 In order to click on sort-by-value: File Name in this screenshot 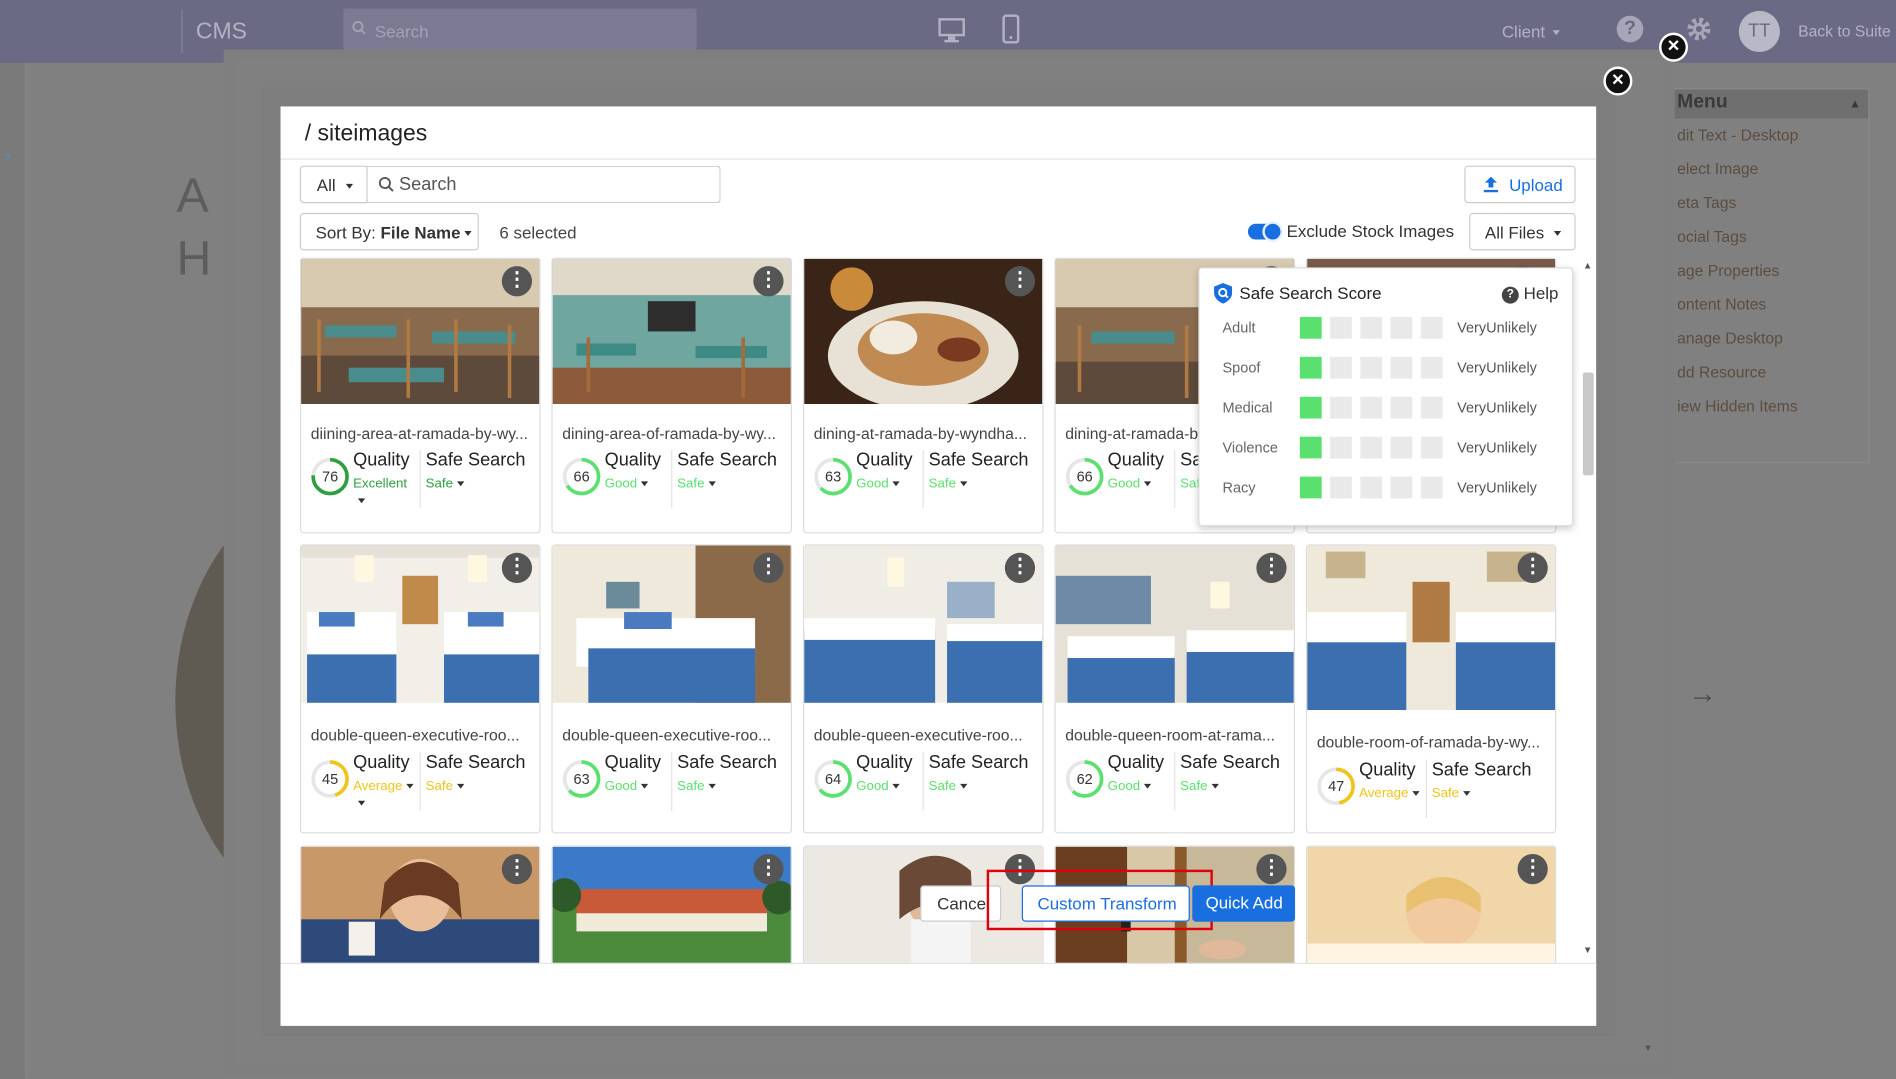, I will do `click(420, 232)`.